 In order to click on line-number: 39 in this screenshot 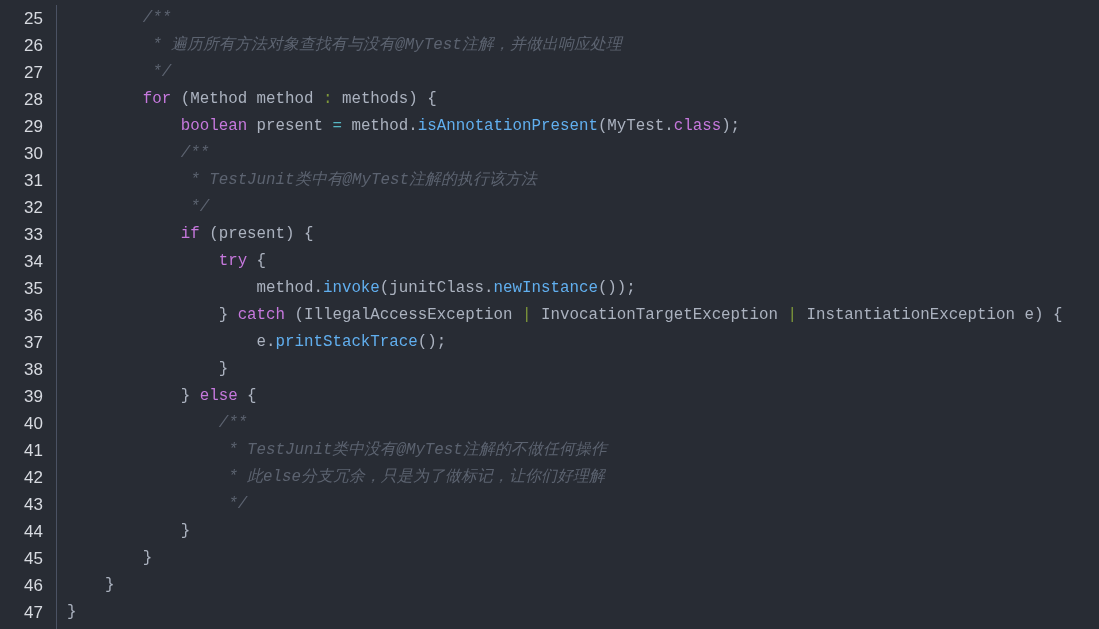, I will do `click(33, 397)`.